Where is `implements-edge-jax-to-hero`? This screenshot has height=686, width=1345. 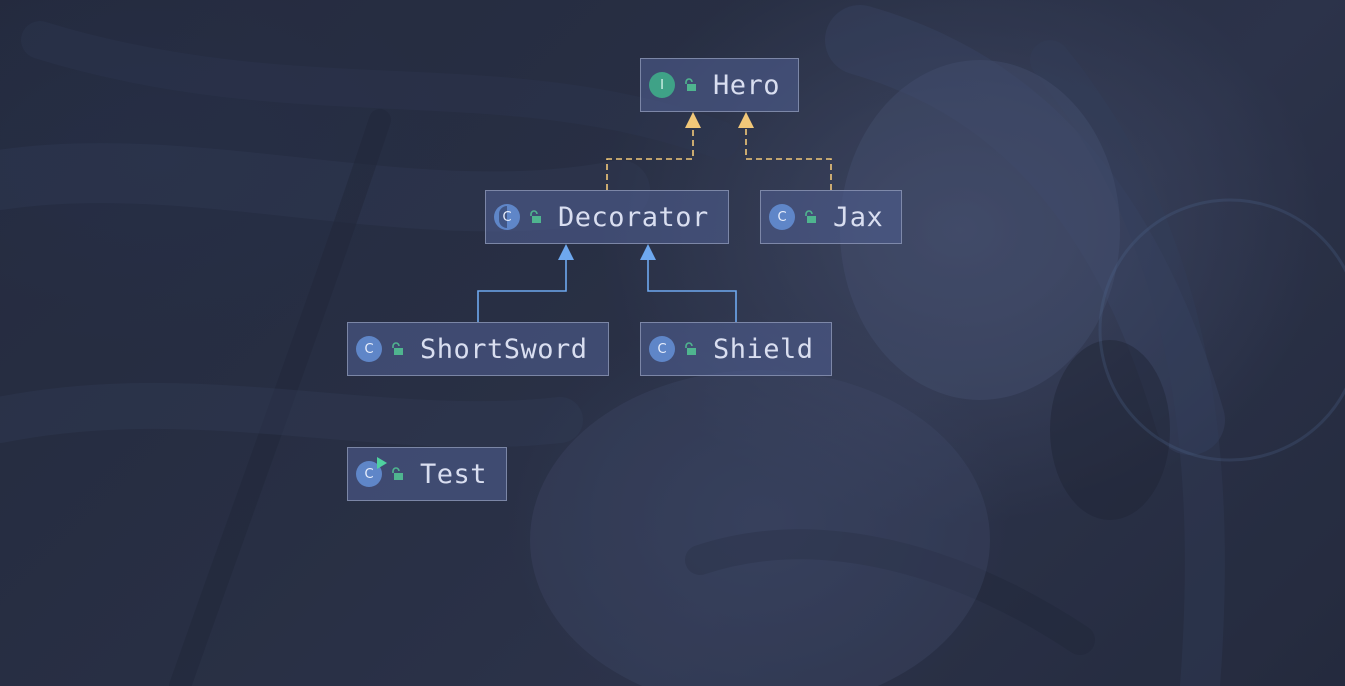
implements-edge-jax-to-hero is located at coordinates (788, 158).